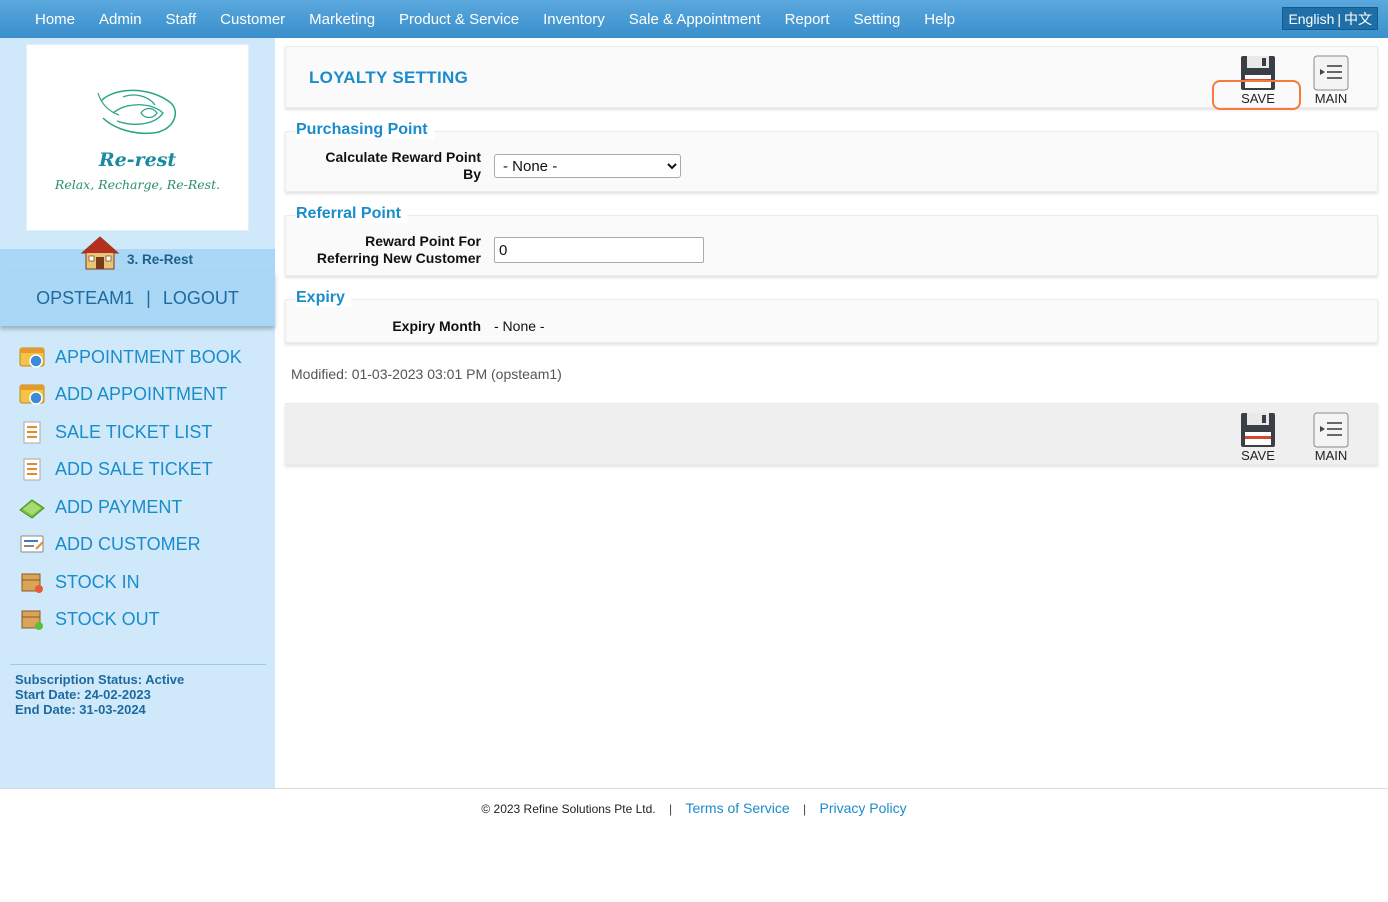 This screenshot has width=1388, height=902. I want to click on nav-inventory: Inventory, so click(574, 19).